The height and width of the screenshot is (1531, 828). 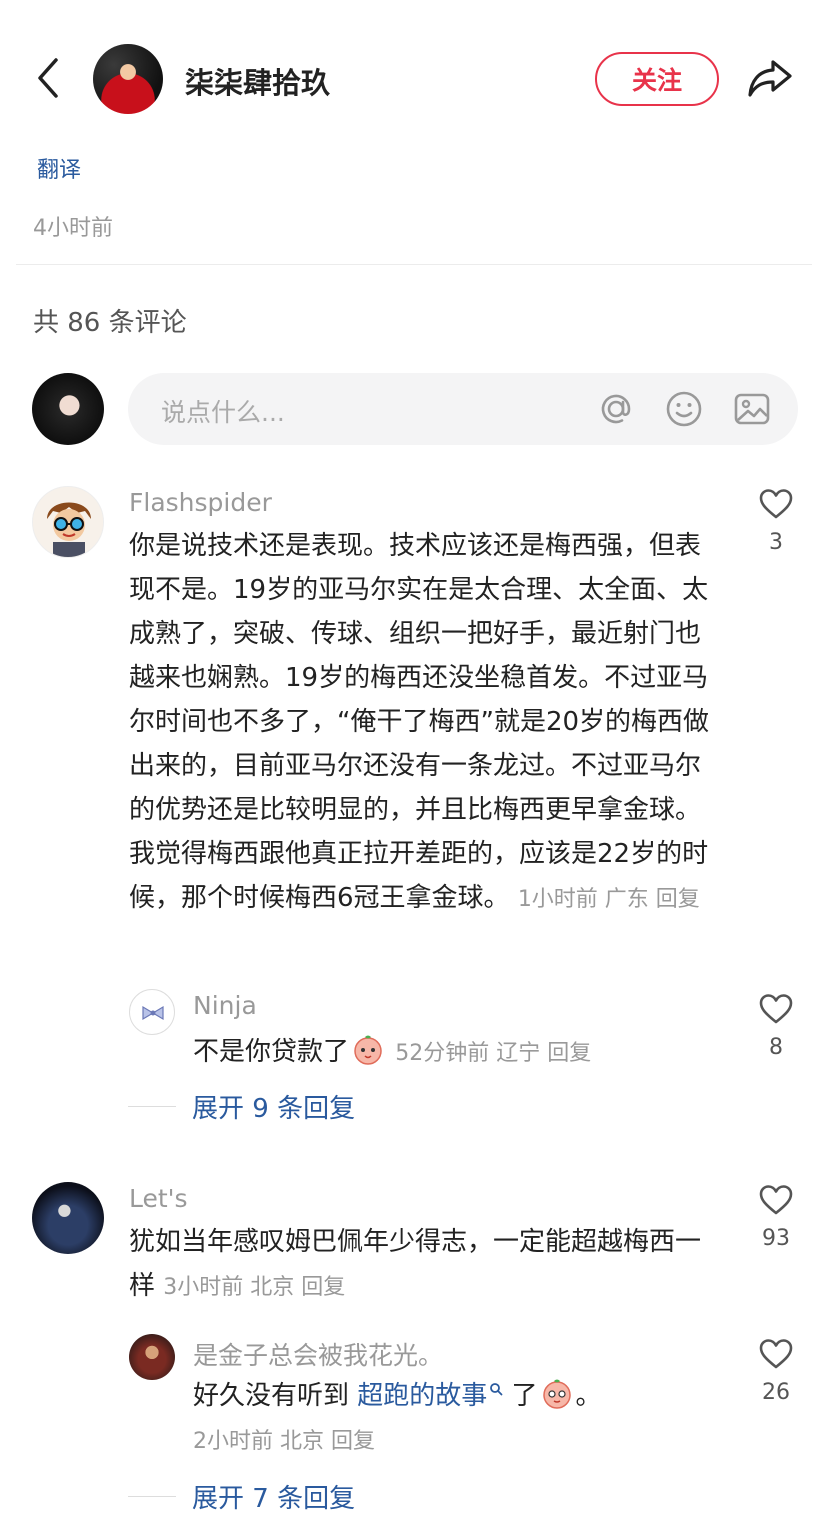 I want to click on author-avatar, so click(x=128, y=79).